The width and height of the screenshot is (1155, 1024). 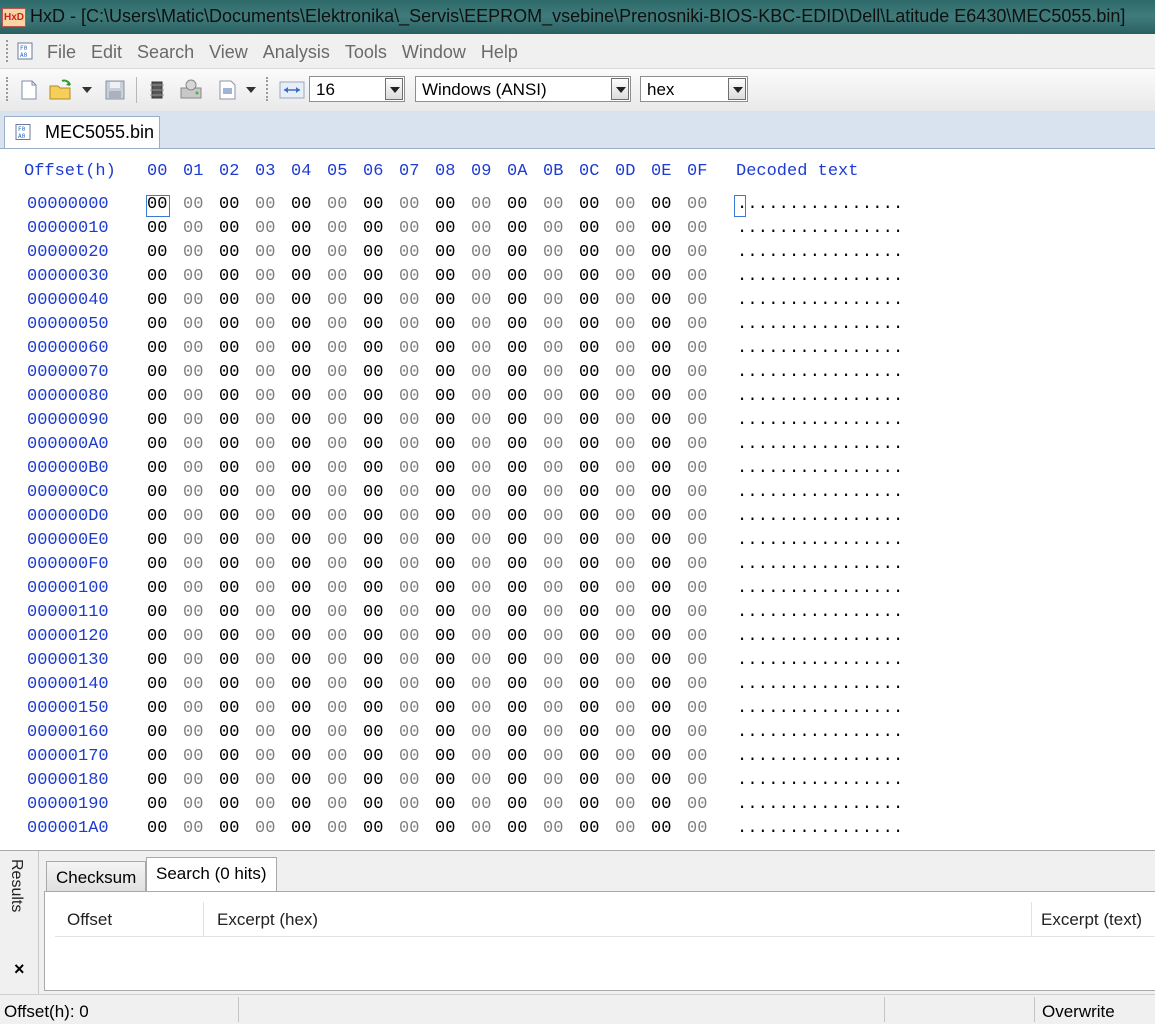 What do you see at coordinates (61, 52) in the screenshot?
I see `menu-item-file: File` at bounding box center [61, 52].